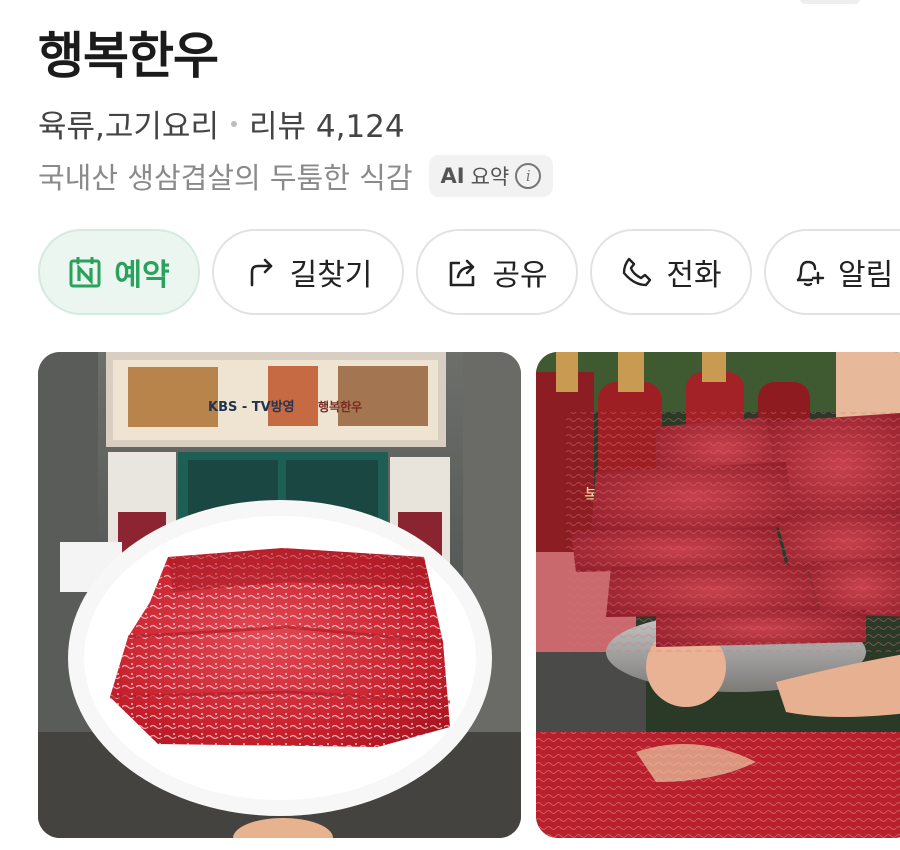  Describe the element at coordinates (85, 272) in the screenshot. I see `naver-reserve-icon` at that location.